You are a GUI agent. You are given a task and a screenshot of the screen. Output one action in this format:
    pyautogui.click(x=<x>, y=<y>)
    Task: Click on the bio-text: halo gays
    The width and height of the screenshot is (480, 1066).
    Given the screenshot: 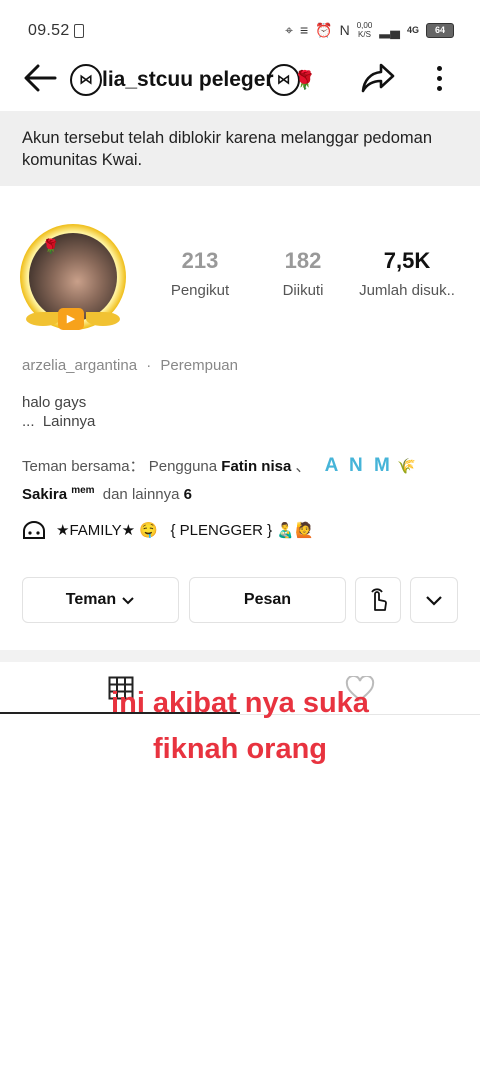 What is the action you would take?
    pyautogui.click(x=54, y=402)
    